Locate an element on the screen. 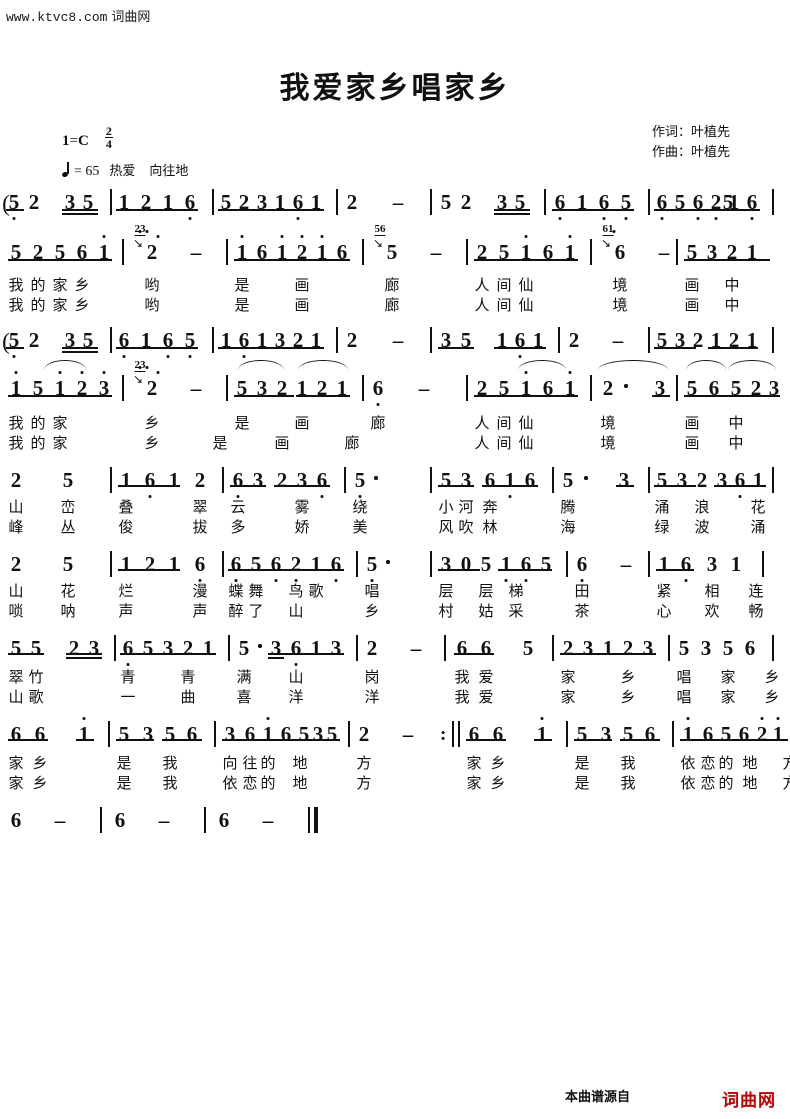 Image resolution: width=790 pixels, height=1119 pixels. lyric-syllable: 岗 is located at coordinates (372, 677).